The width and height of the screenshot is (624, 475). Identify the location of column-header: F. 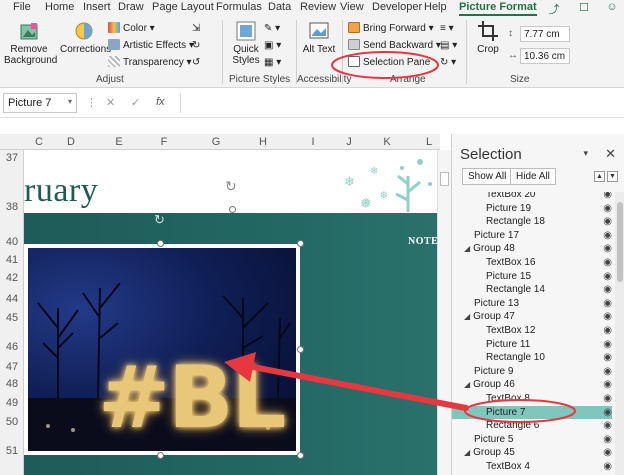
(164, 142).